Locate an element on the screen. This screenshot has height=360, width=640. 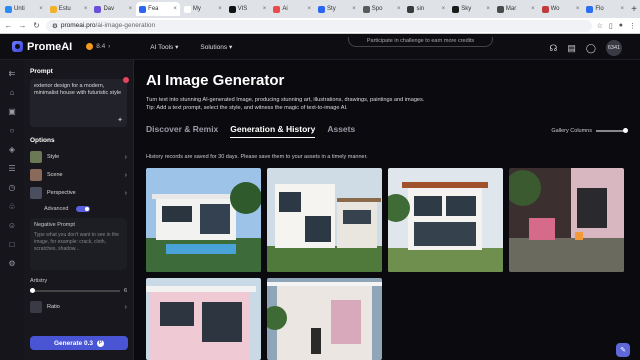
browser-tab: Mar × is located at coordinates (516, 9).